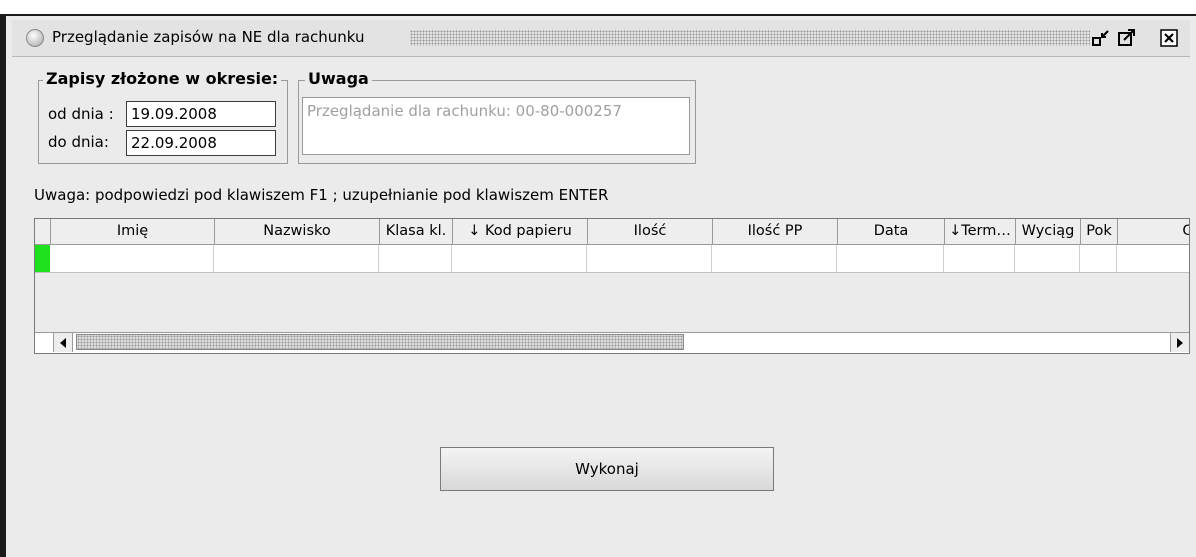 Image resolution: width=1196 pixels, height=557 pixels. Describe the element at coordinates (338, 78) in the screenshot. I see `note-legend: Uwaga` at that location.